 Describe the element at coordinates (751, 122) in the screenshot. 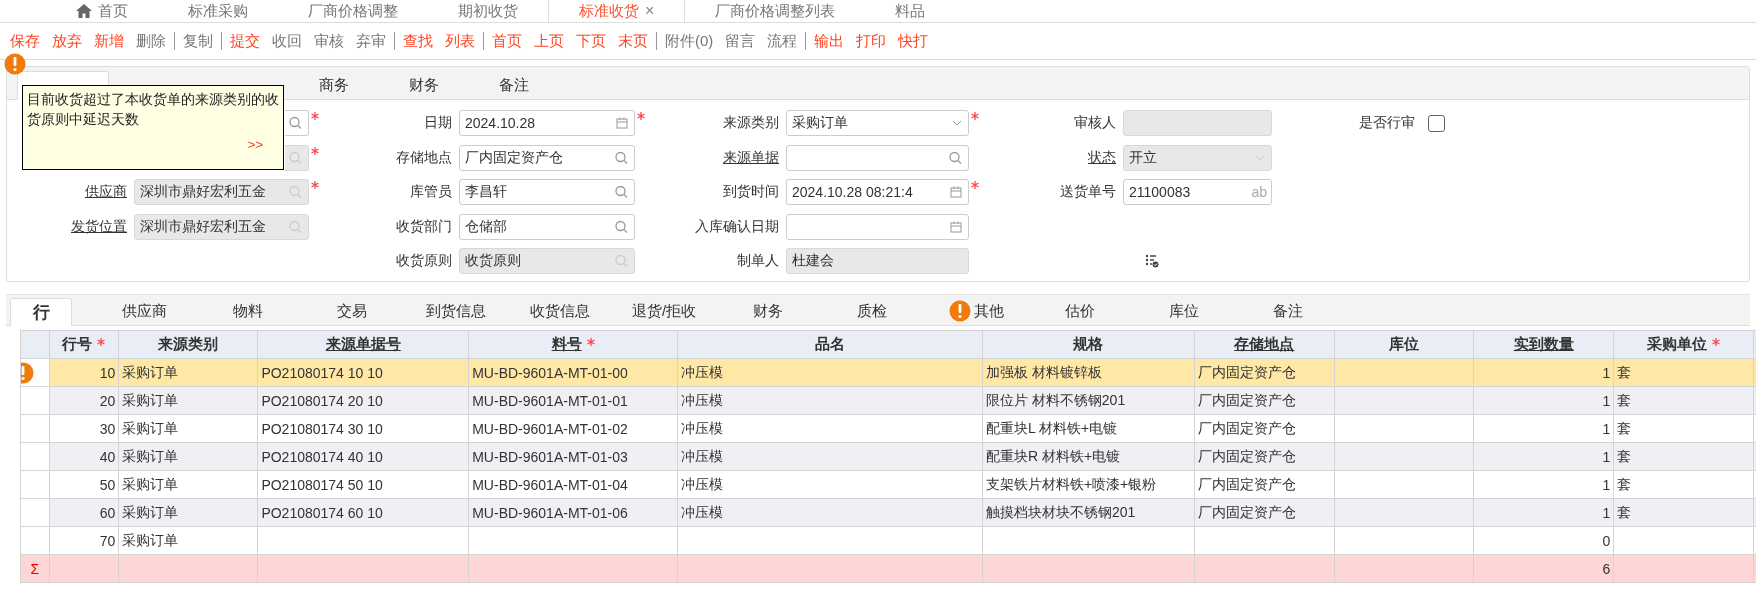

I see `field-label: 来源类别` at that location.